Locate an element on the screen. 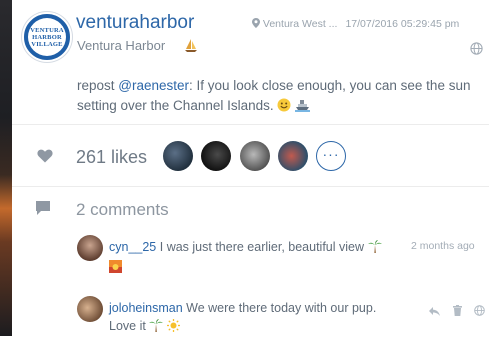 This screenshot has width=489, height=337. sun-emoji-icon is located at coordinates (173, 328).